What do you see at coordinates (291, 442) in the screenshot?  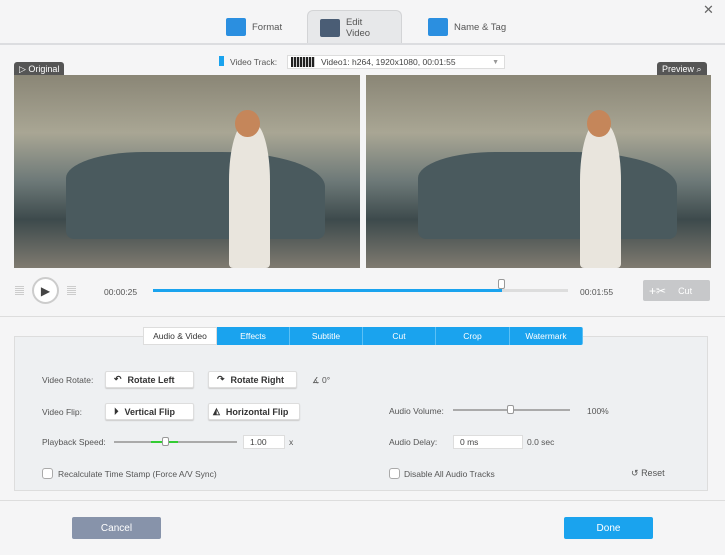 I see `speed-unit: x` at bounding box center [291, 442].